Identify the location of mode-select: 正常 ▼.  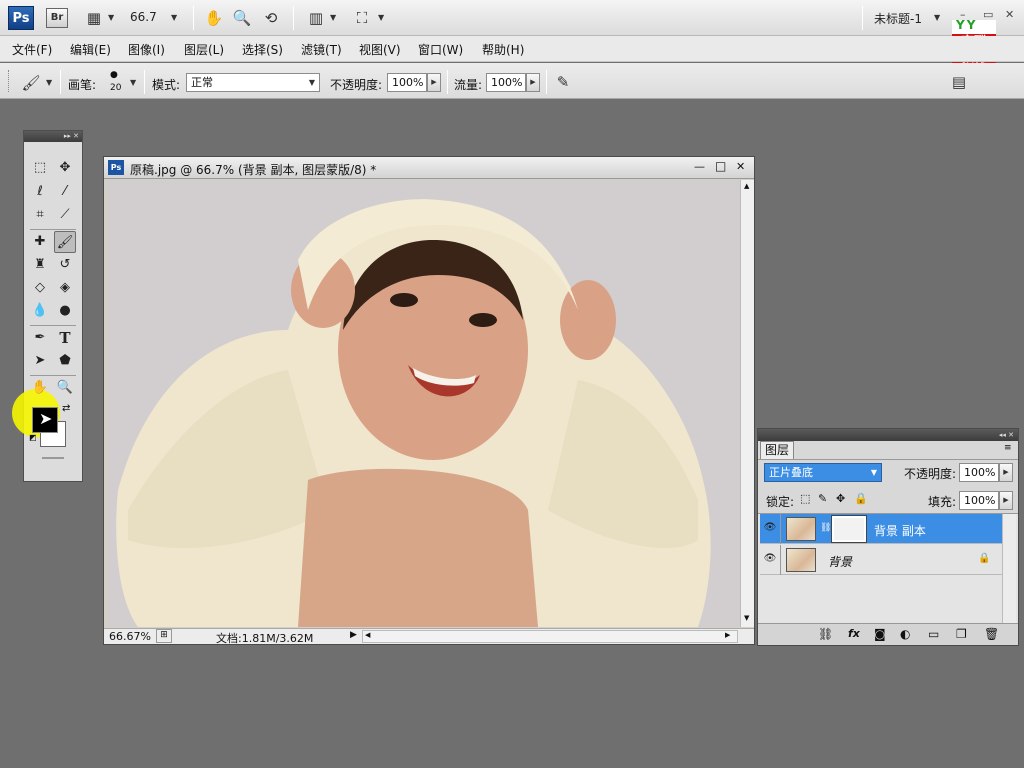
(253, 82).